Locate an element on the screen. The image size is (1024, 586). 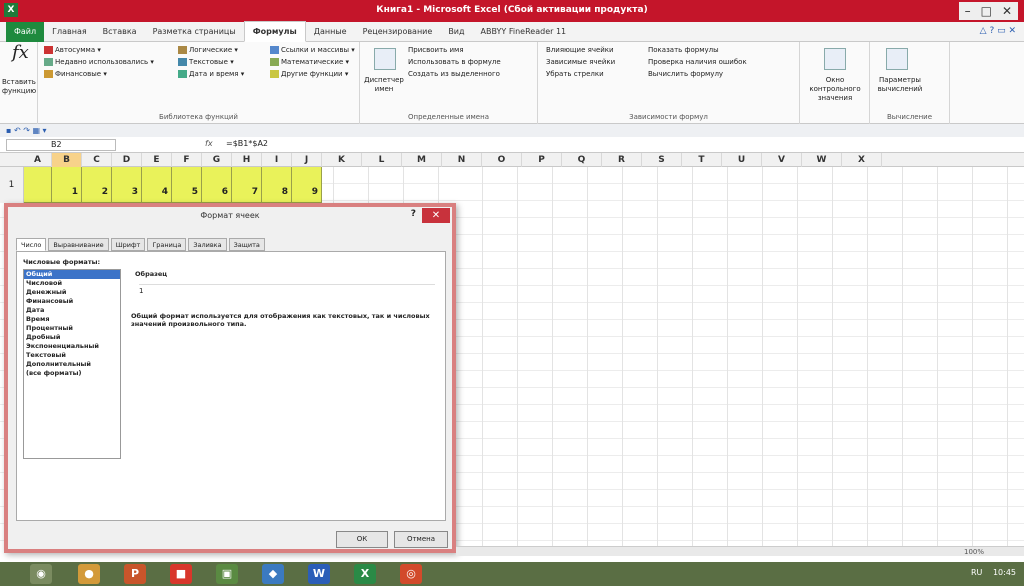
cell: 8 is located at coordinates (277, 185).